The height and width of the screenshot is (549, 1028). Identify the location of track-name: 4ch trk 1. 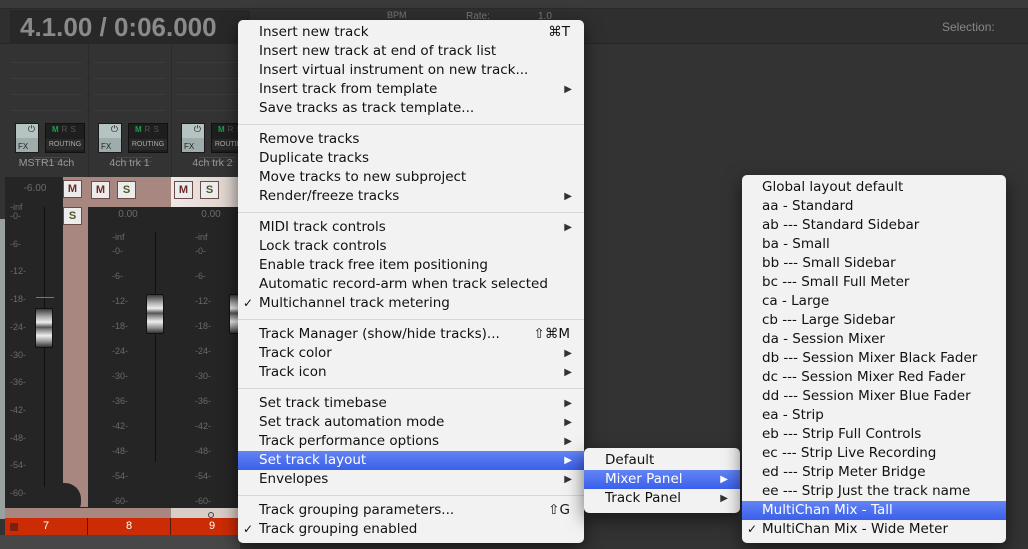
(129, 163).